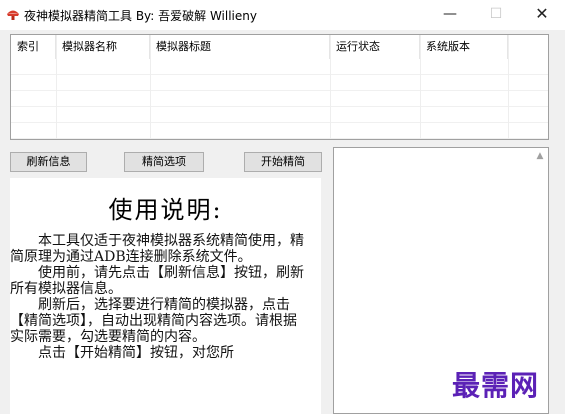 This screenshot has height=414, width=565. Describe the element at coordinates (136, 353) in the screenshot. I see `instructions-paragraph: 点击【开始精简】按钮，对您所` at that location.